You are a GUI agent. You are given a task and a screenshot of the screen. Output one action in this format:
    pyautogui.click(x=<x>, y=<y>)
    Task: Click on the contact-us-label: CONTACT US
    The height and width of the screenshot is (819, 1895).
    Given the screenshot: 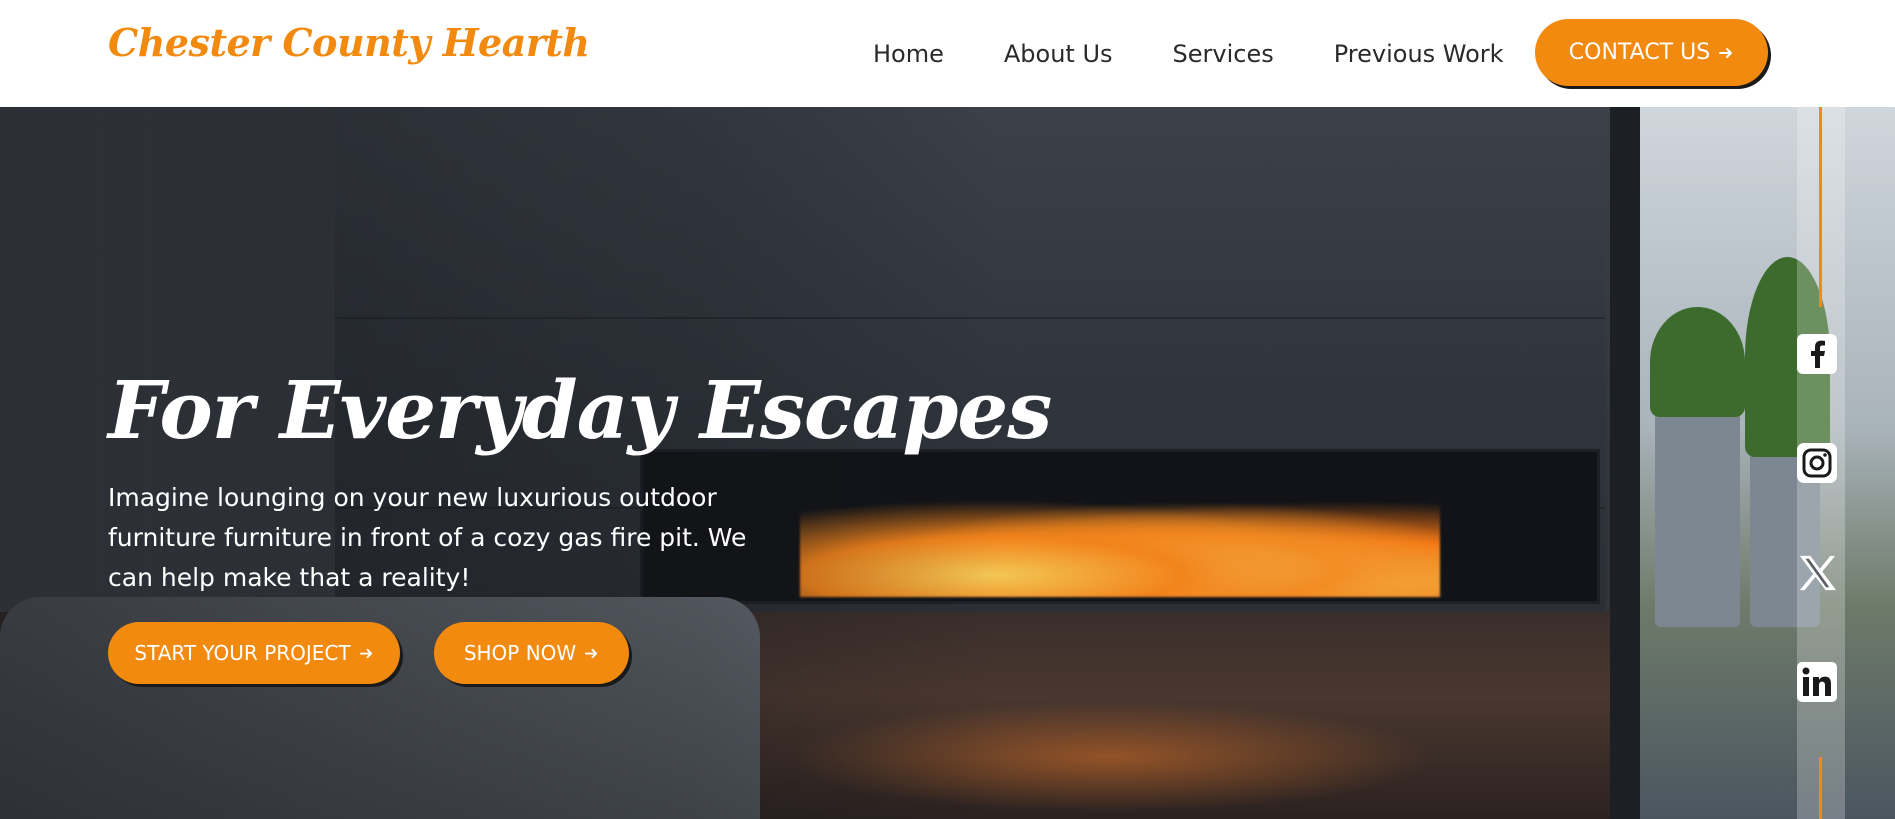 What is the action you would take?
    pyautogui.click(x=1639, y=52)
    